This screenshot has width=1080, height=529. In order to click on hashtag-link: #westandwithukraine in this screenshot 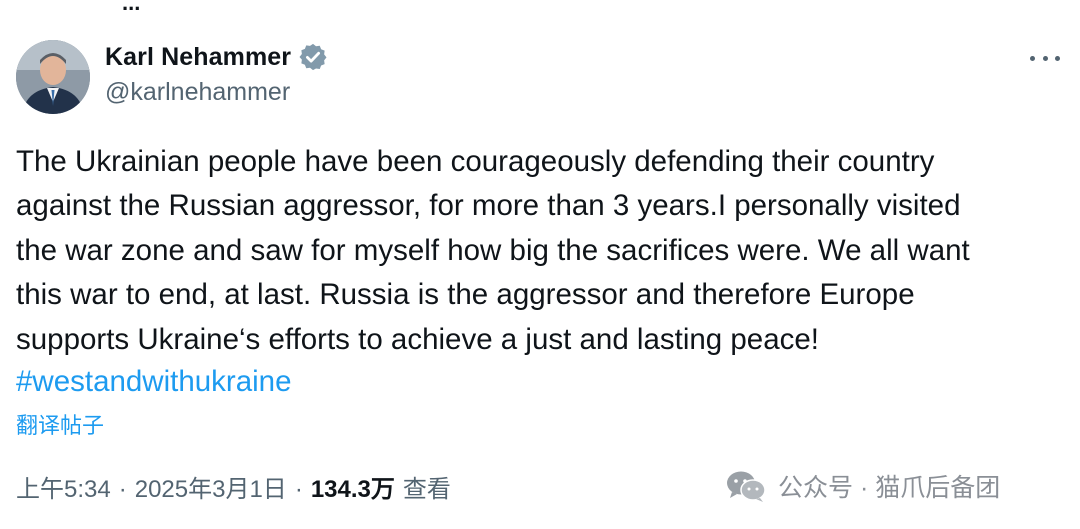, I will do `click(154, 382)`.